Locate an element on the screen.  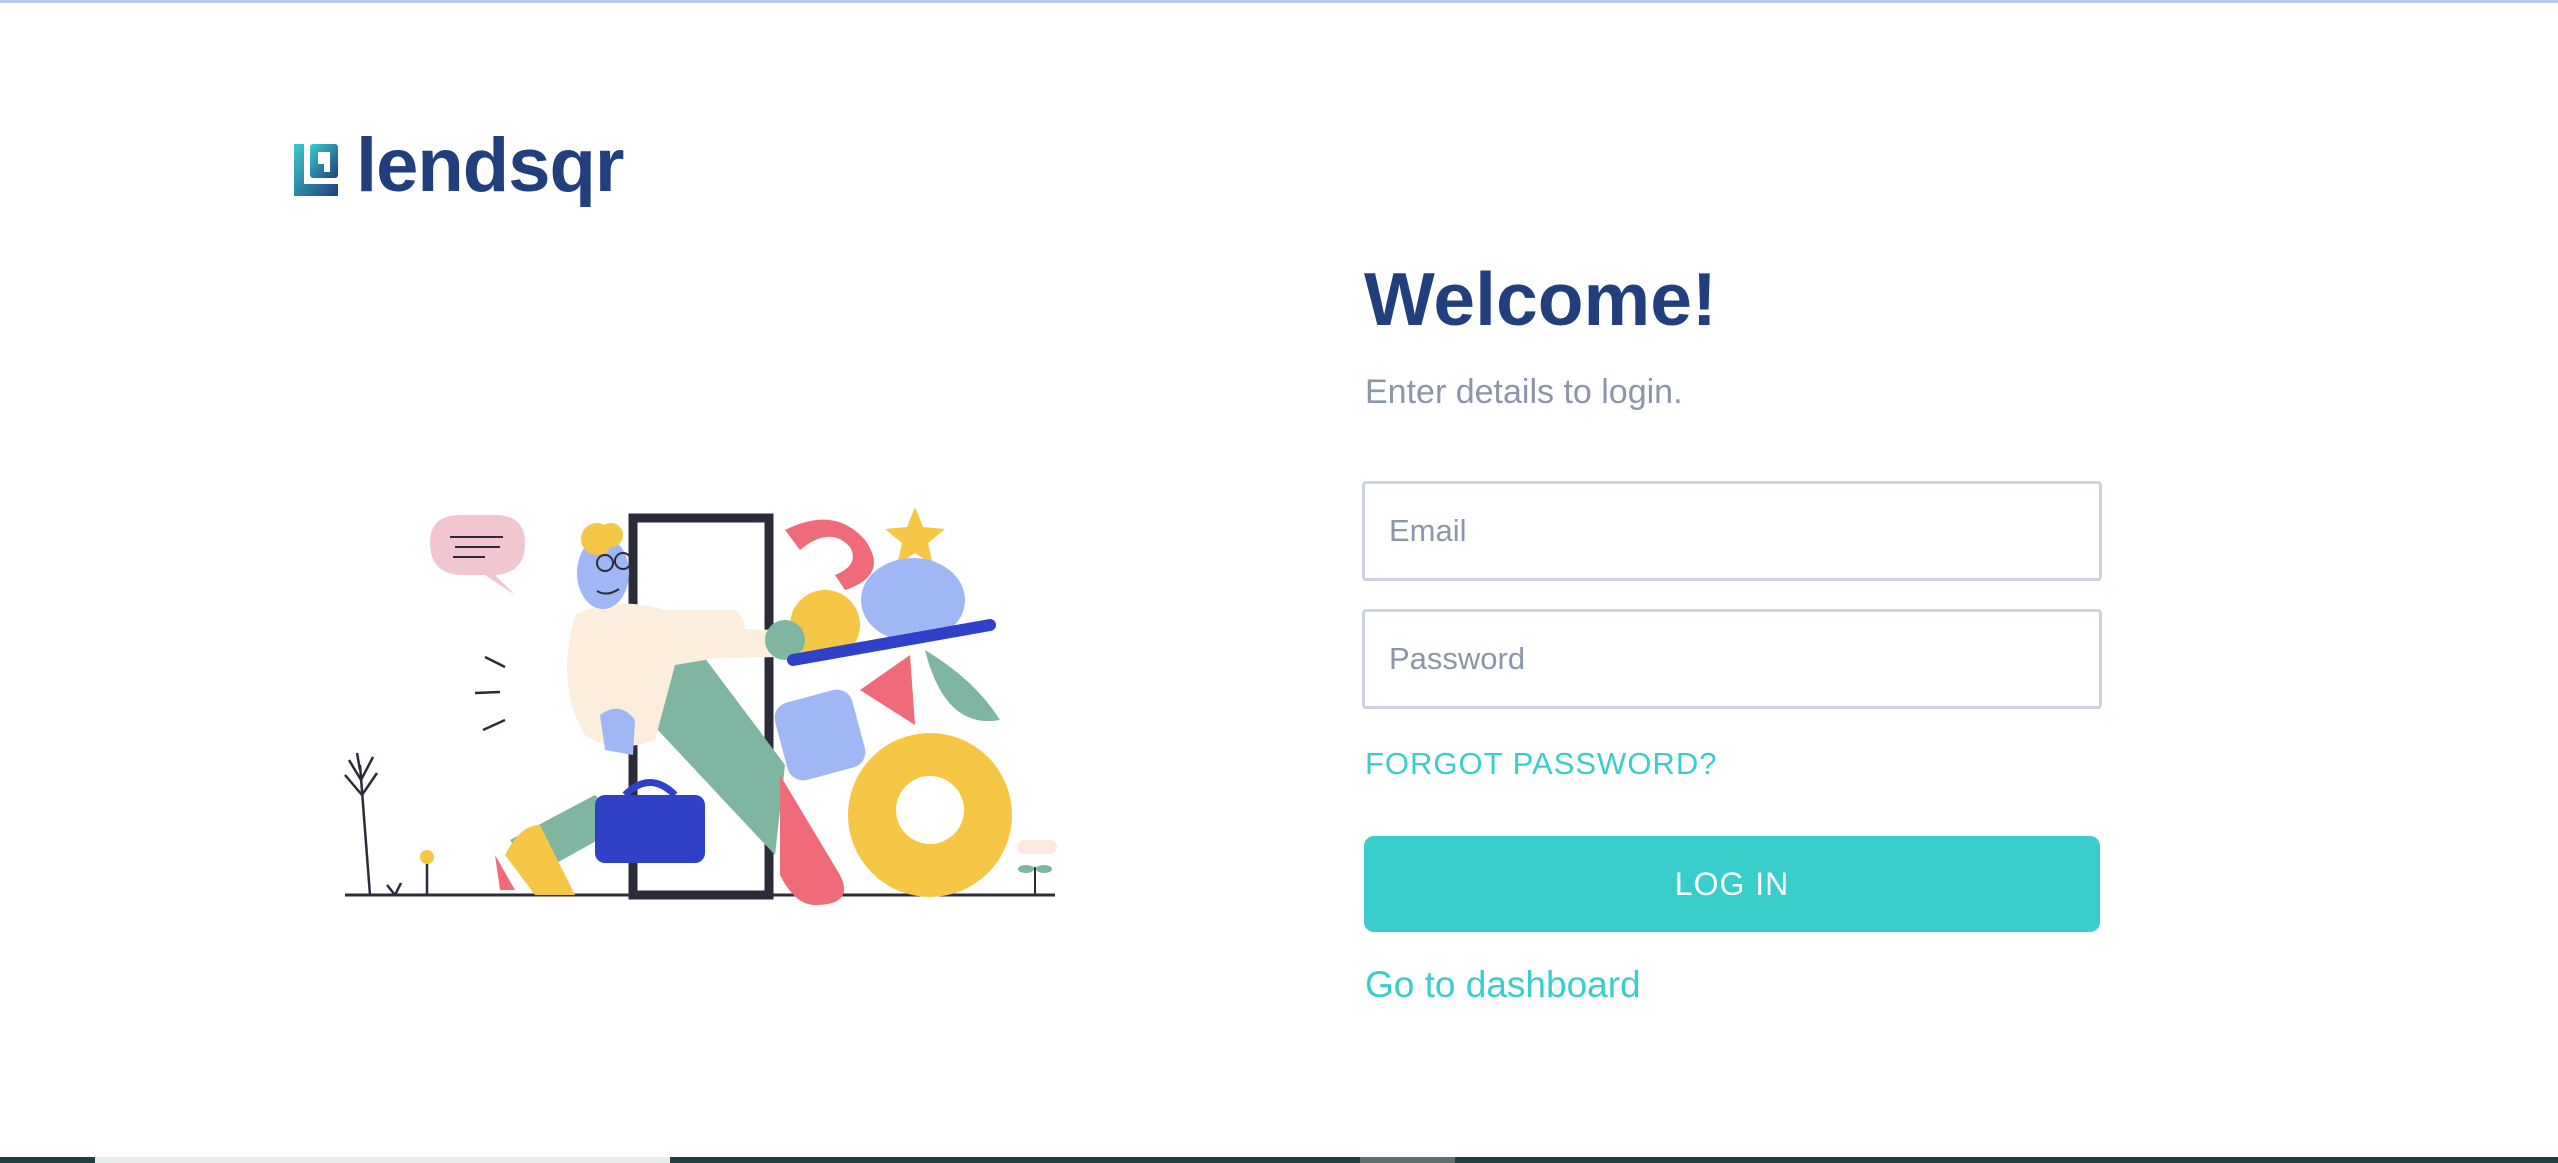
go-to-dashboard-link: Go to dashboard is located at coordinates (1503, 985).